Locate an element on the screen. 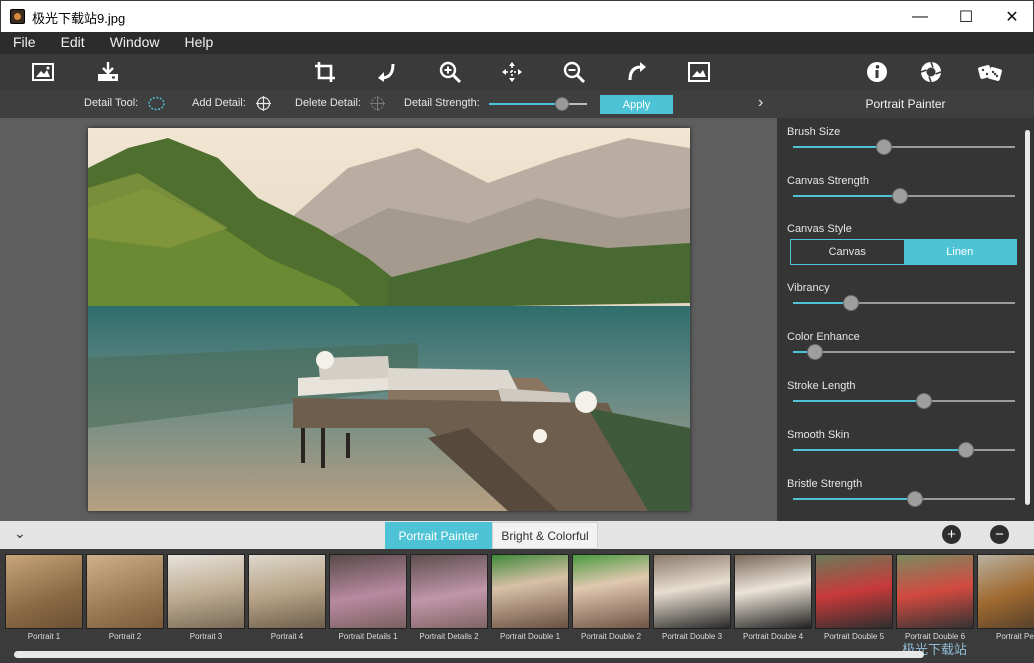 The image size is (1034, 663). maximize-button: ☐ is located at coordinates (966, 16).